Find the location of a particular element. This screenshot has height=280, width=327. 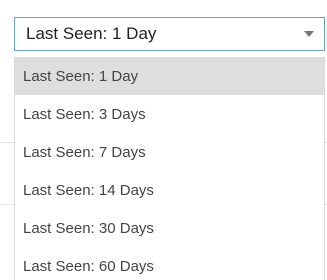

select-current-value: Last Seen: 1 Day is located at coordinates (91, 33).